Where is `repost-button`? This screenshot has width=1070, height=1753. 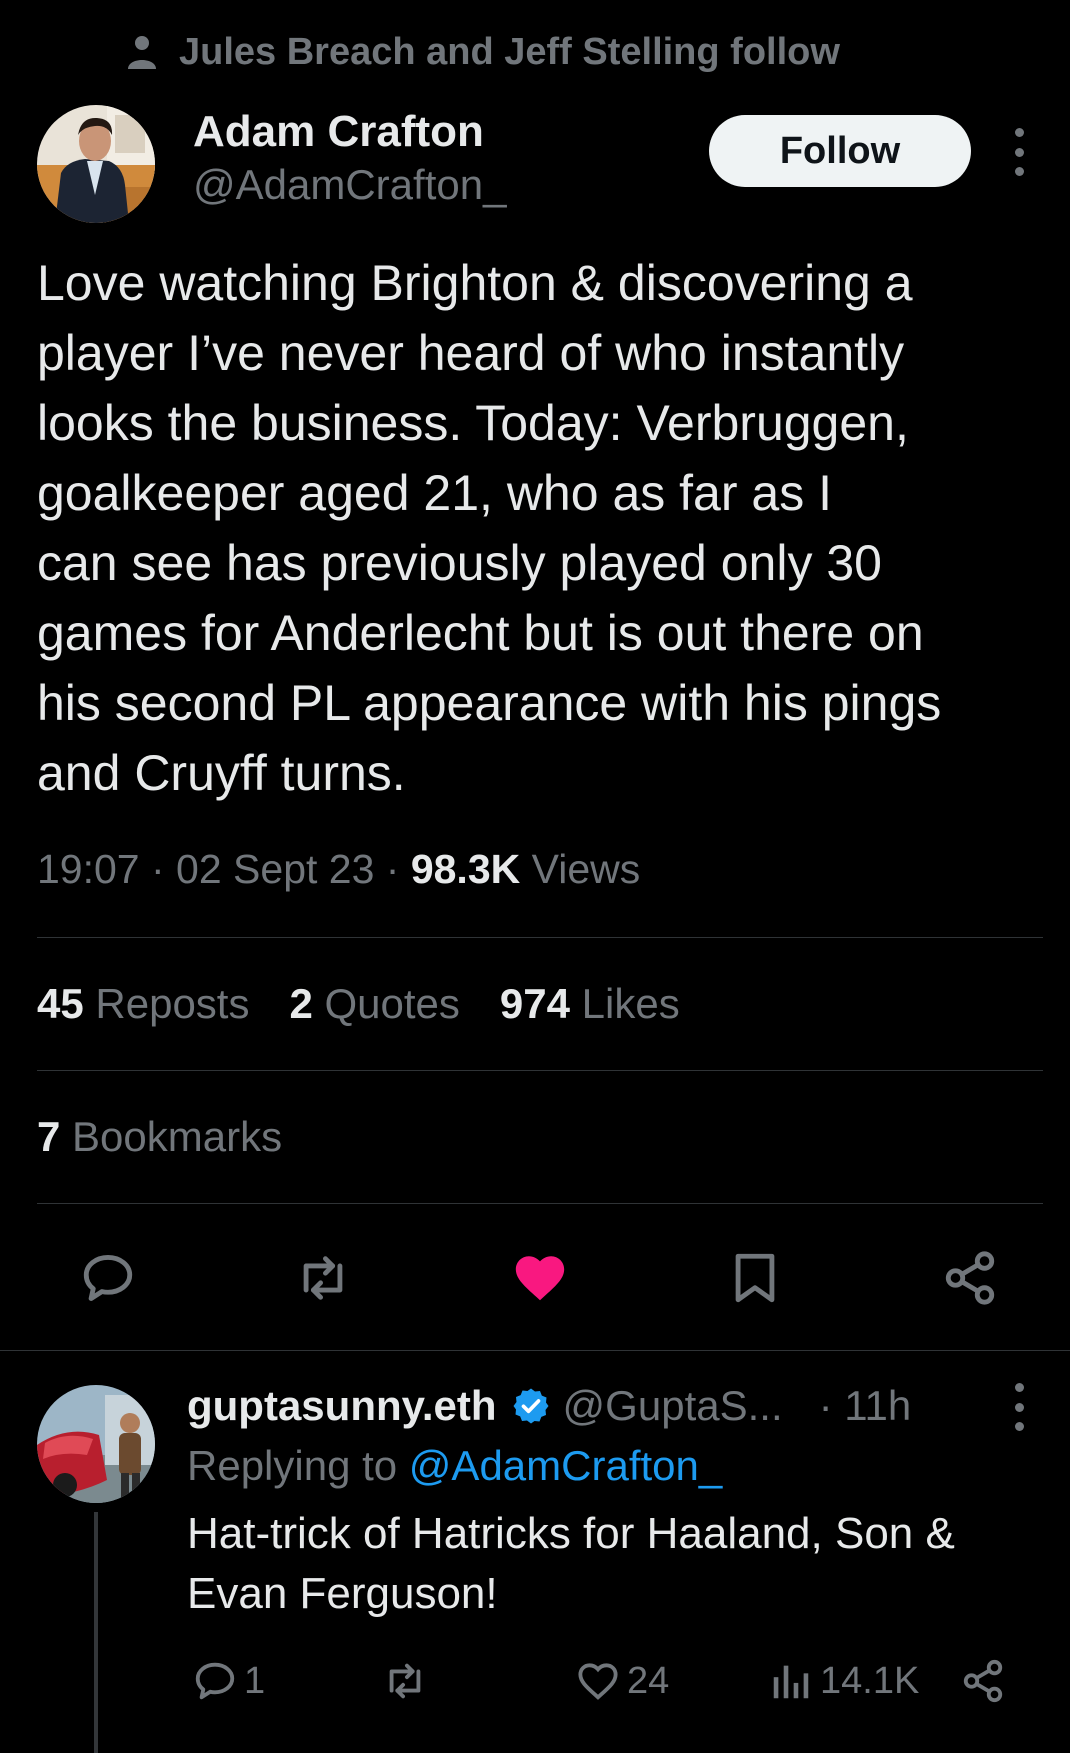 repost-button is located at coordinates (323, 1278).